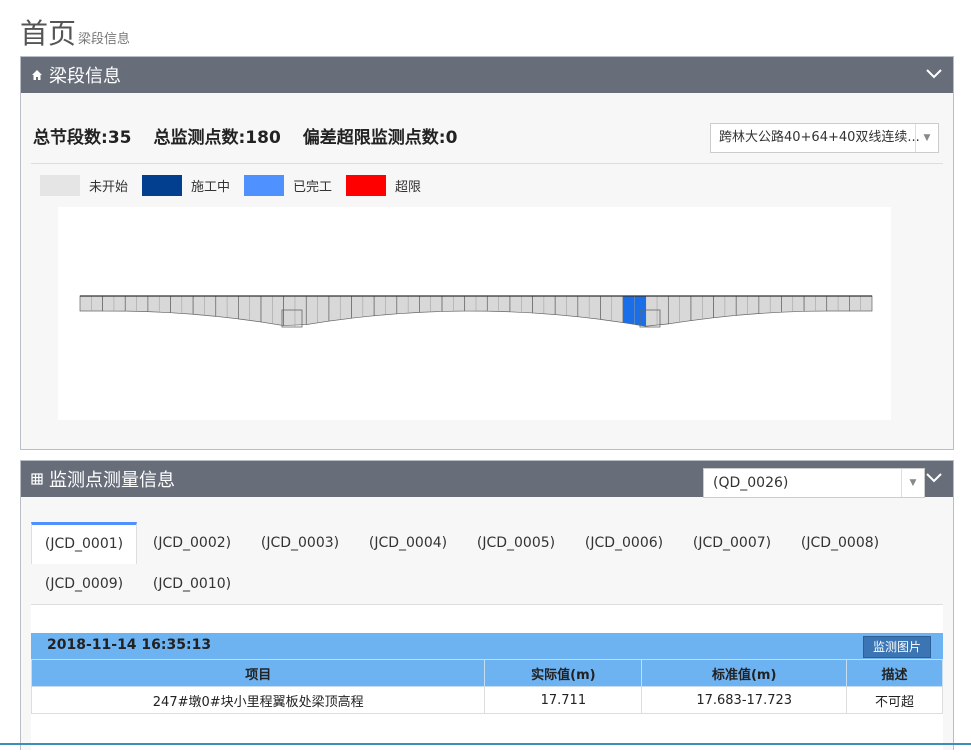 This screenshot has height=755, width=971. I want to click on cell-standard: 17.683-17.723, so click(744, 700).